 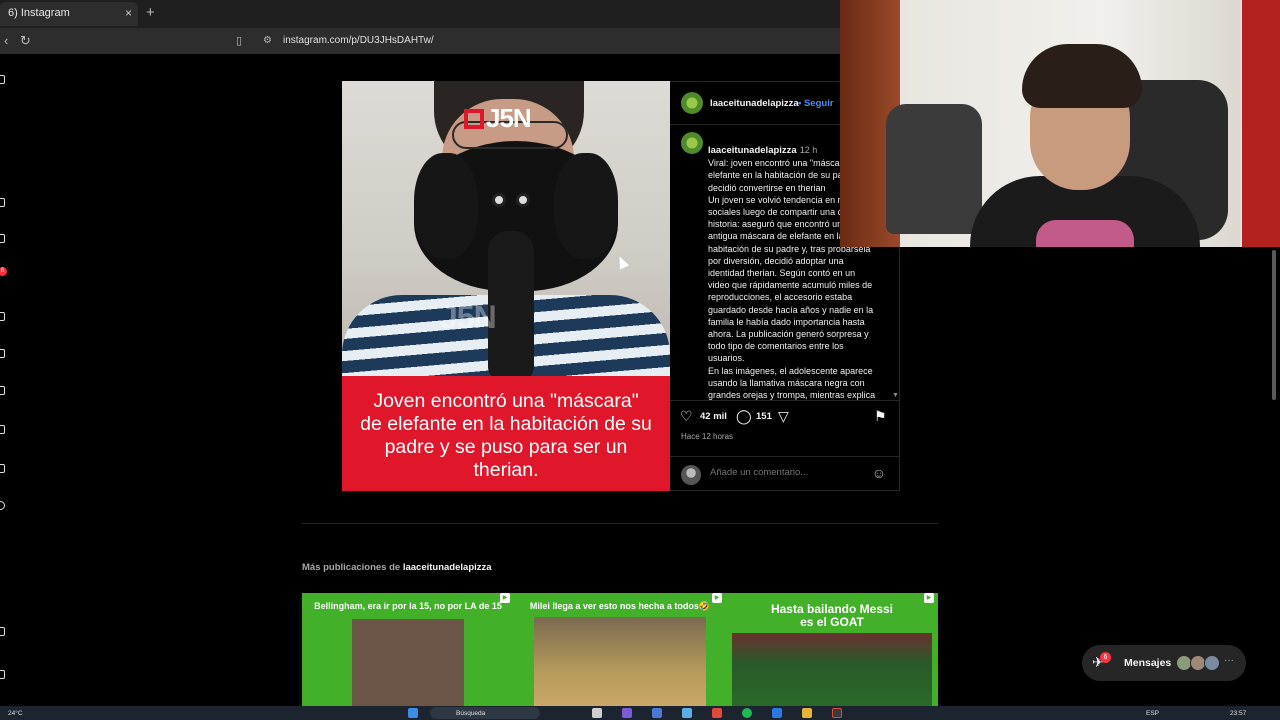 What do you see at coordinates (397, 567) in the screenshot?
I see `more-posts-heading: Más publicaciones de laaceitunadelapizza` at bounding box center [397, 567].